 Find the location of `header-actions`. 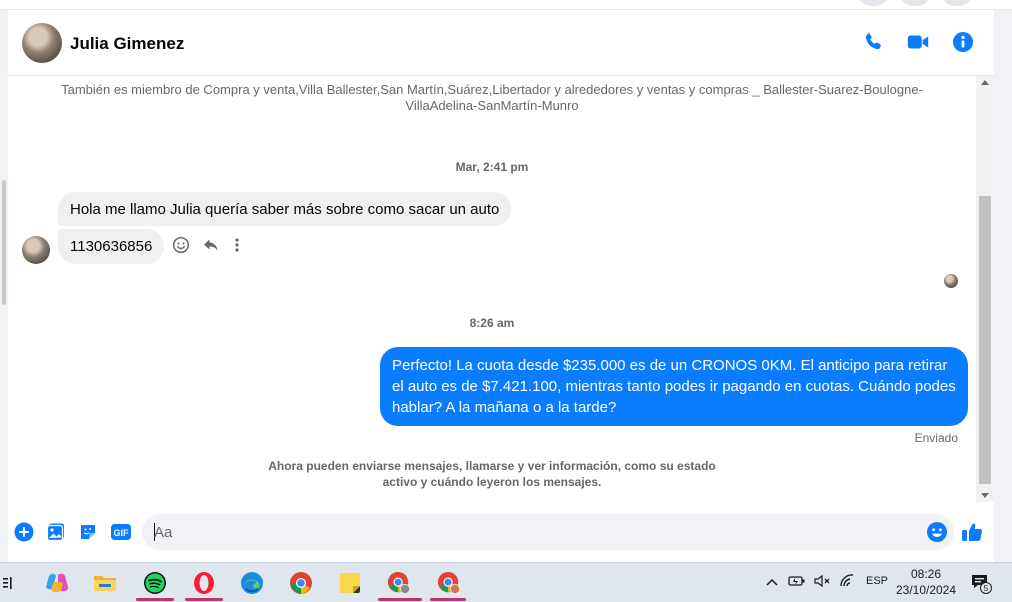

header-actions is located at coordinates (918, 42).